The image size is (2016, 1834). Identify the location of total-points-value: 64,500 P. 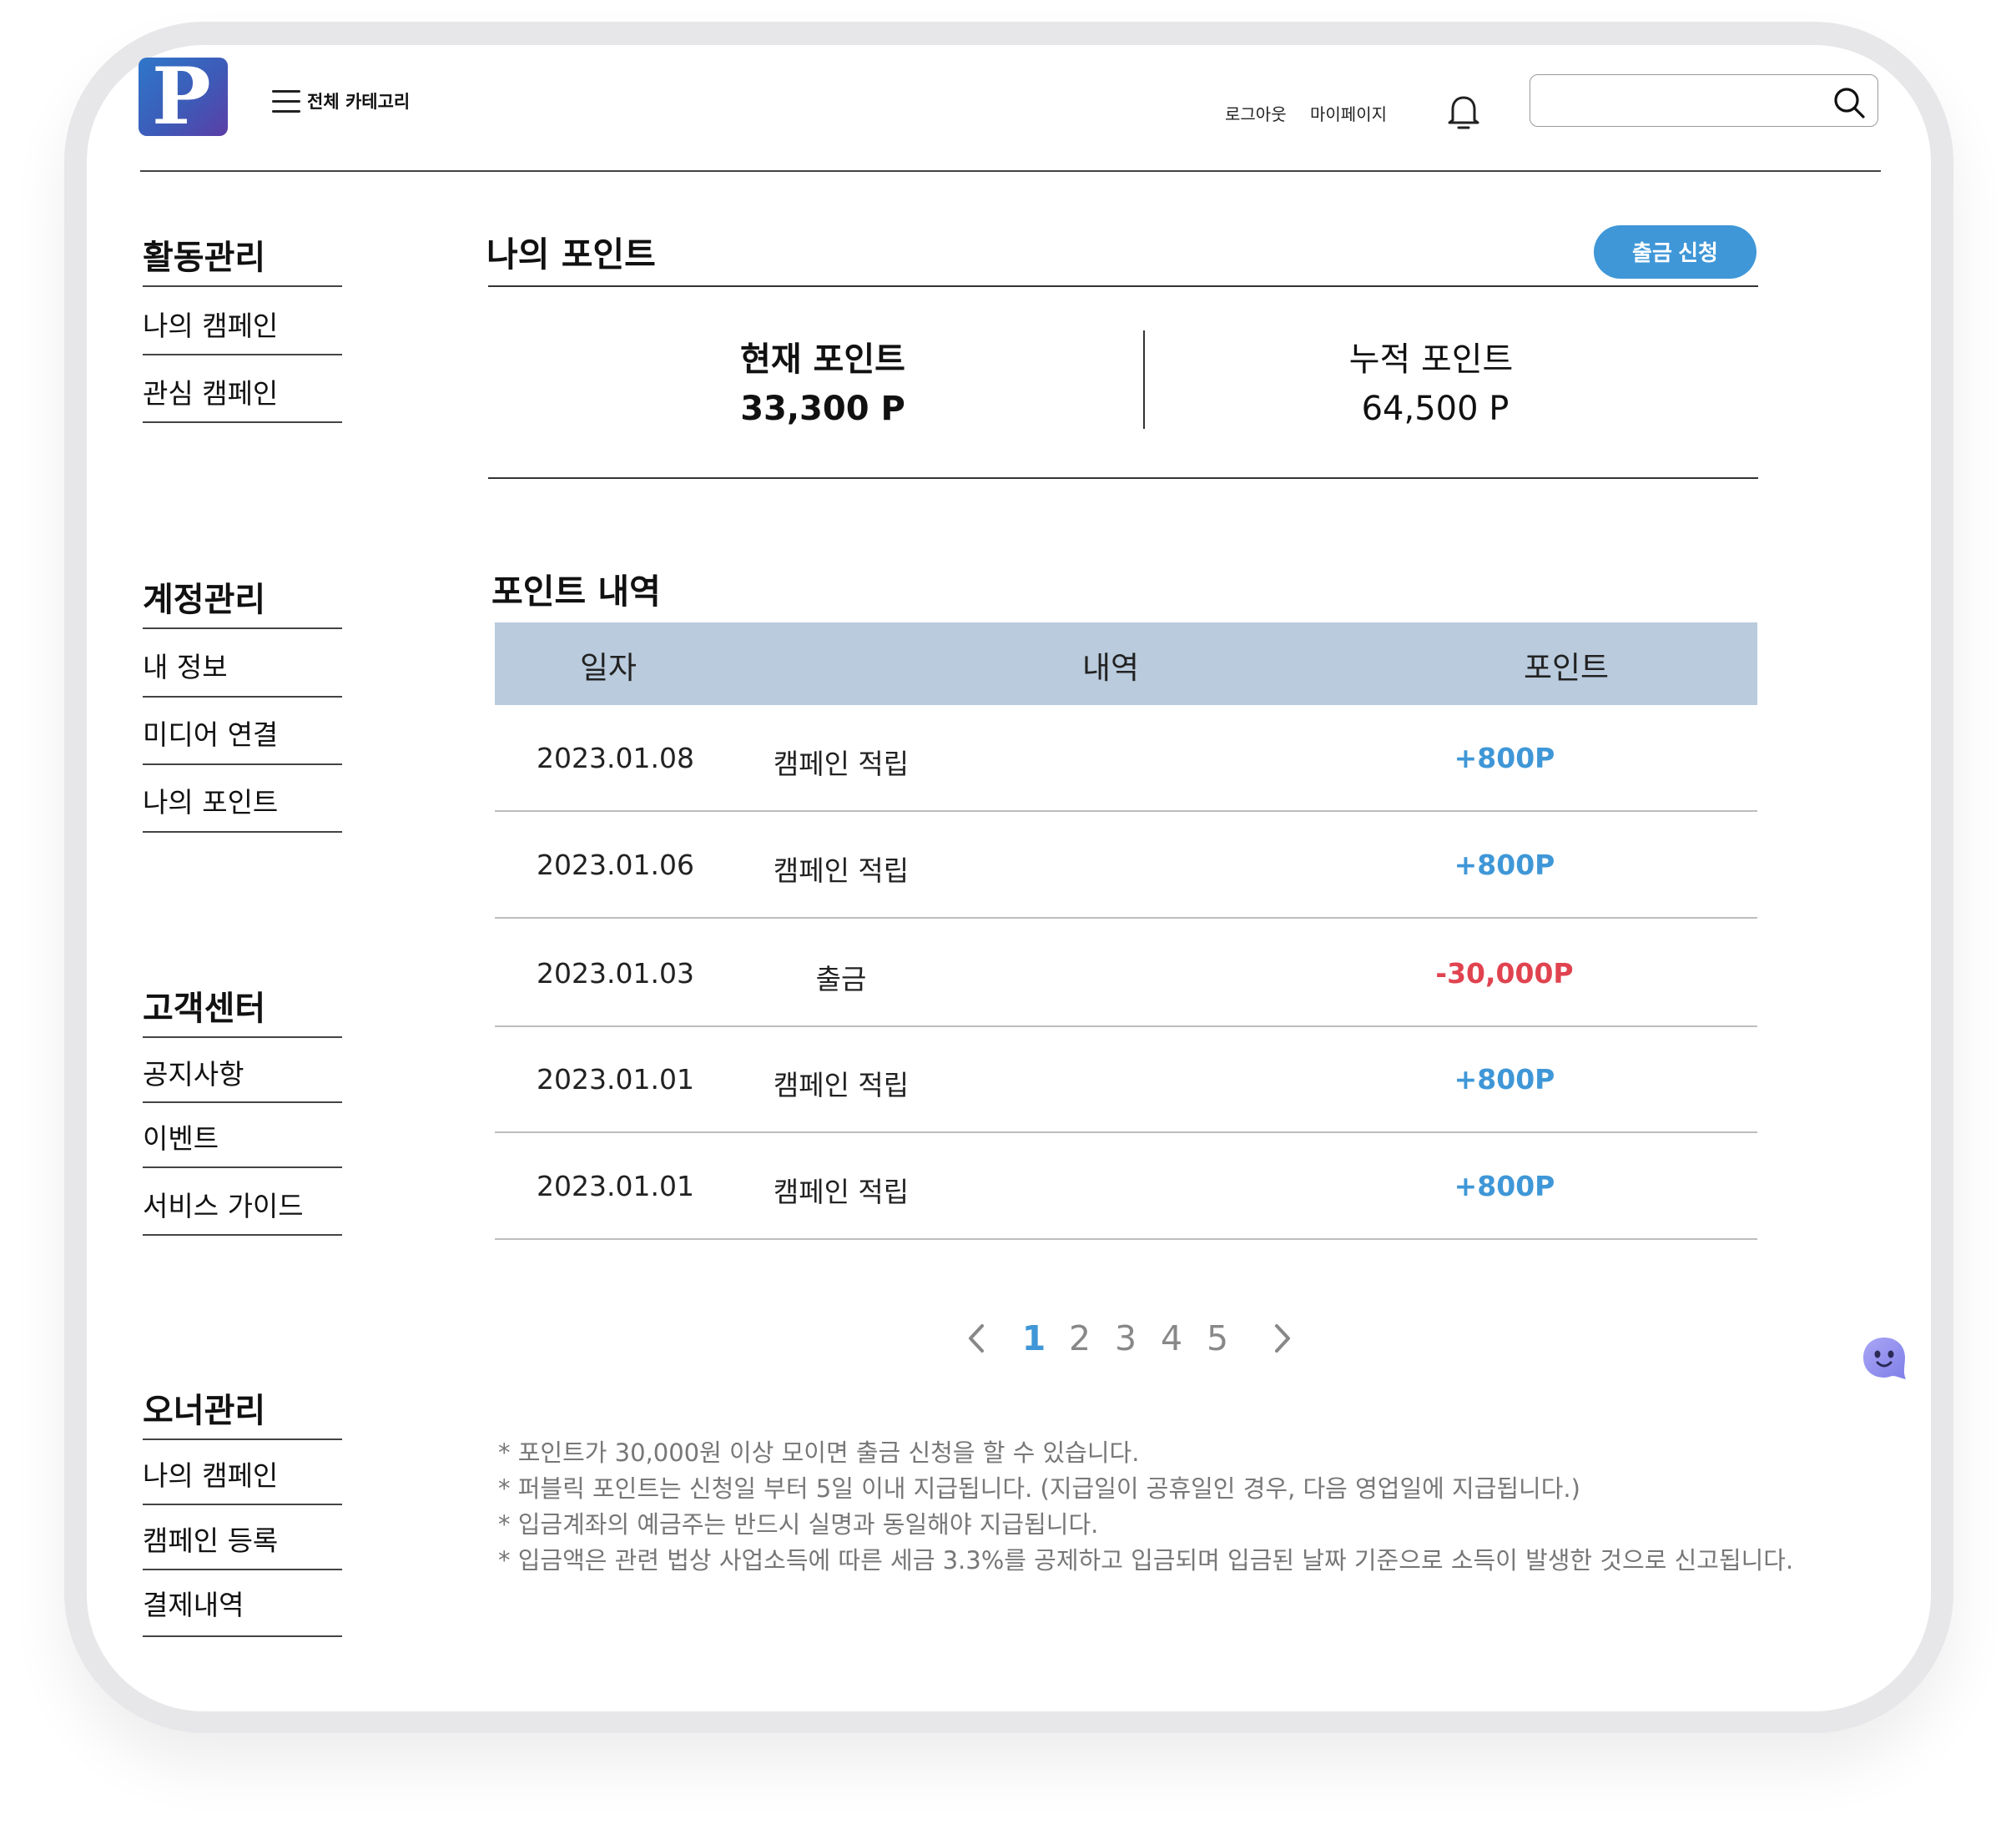
(1435, 409).